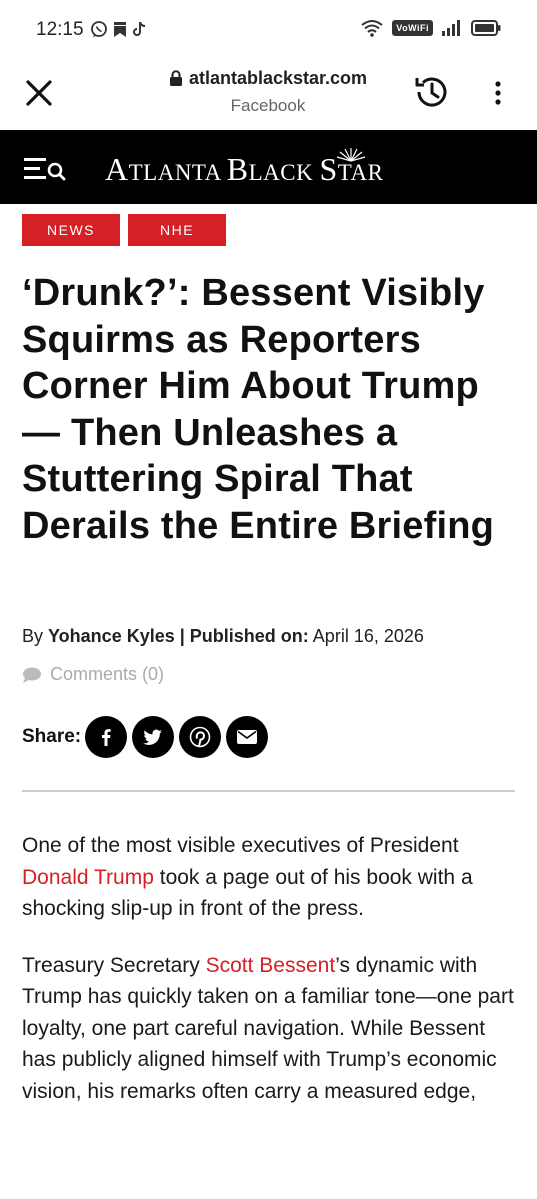 This screenshot has height=1199, width=537. Describe the element at coordinates (351, 155) in the screenshot. I see `logo-star-rays-icon` at that location.